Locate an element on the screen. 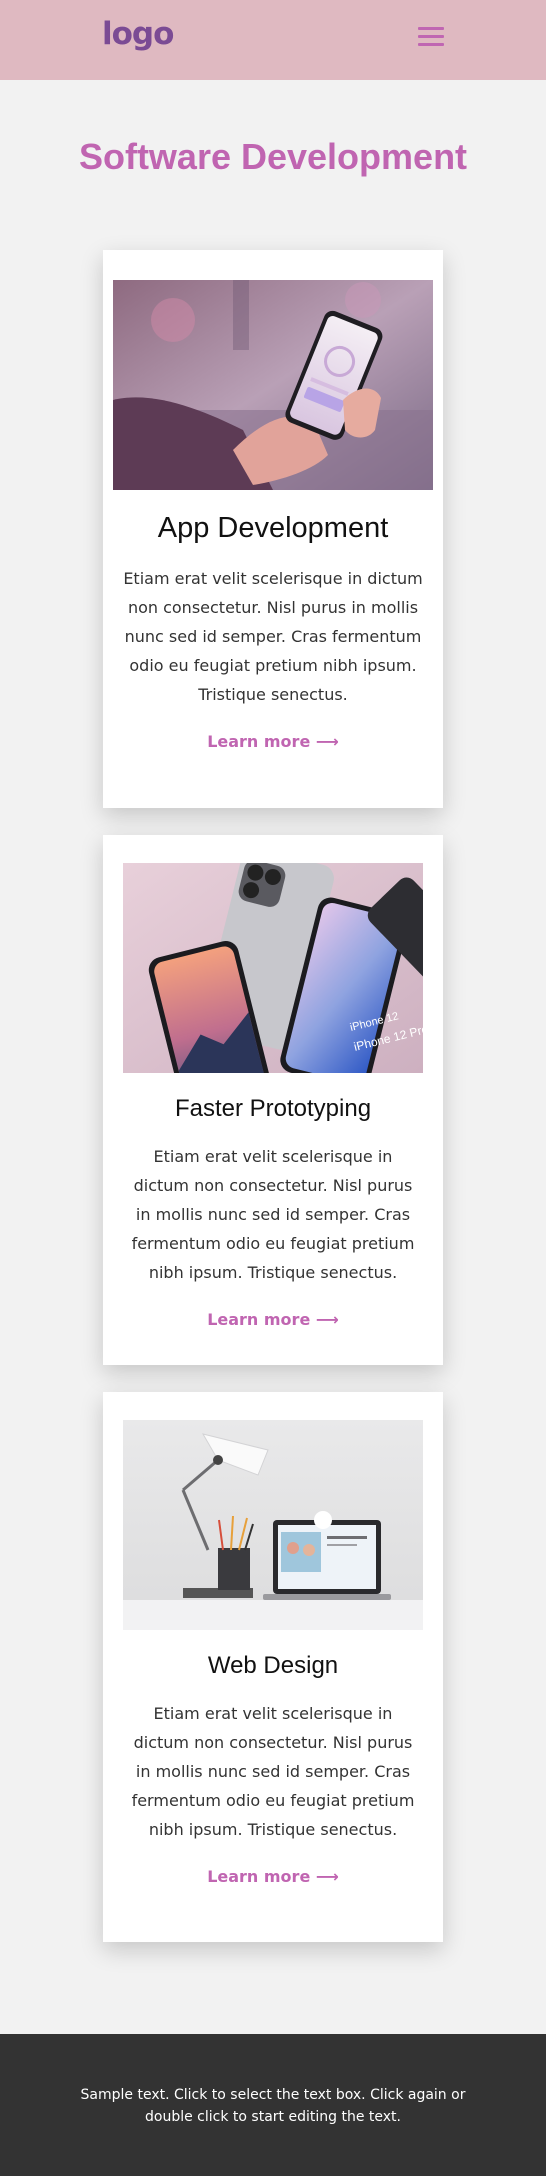 This screenshot has width=546, height=2176. site-header: logo is located at coordinates (273, 40).